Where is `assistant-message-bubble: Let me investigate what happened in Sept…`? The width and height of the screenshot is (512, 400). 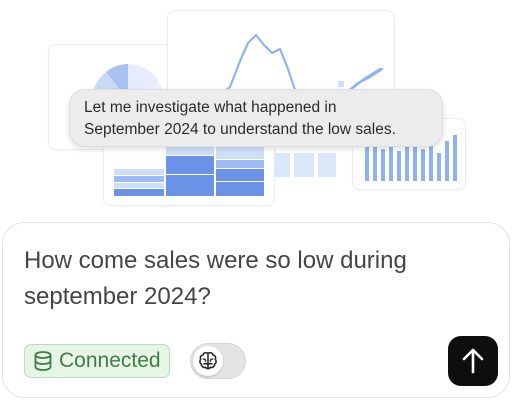
assistant-message-bubble: Let me investigate what happened in Sept… is located at coordinates (256, 118).